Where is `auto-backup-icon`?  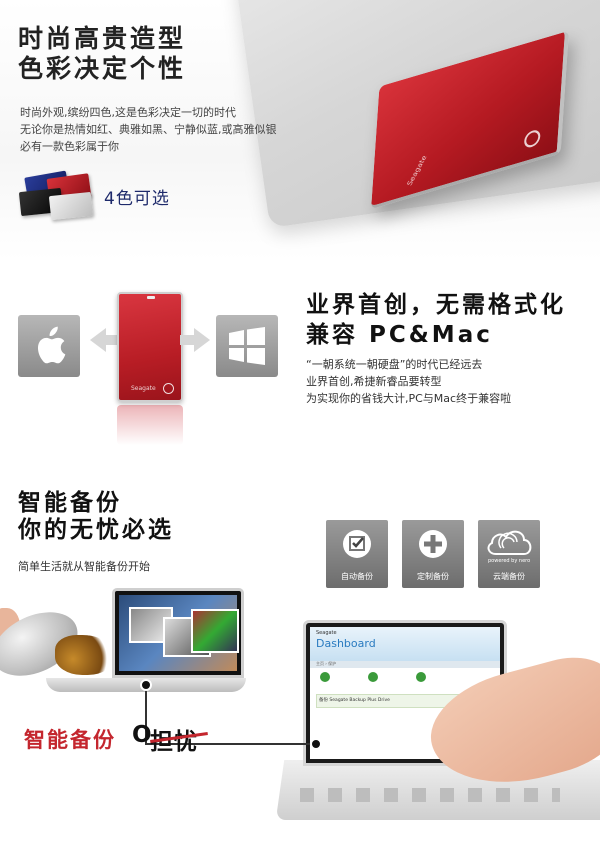
auto-backup-icon is located at coordinates (357, 544).